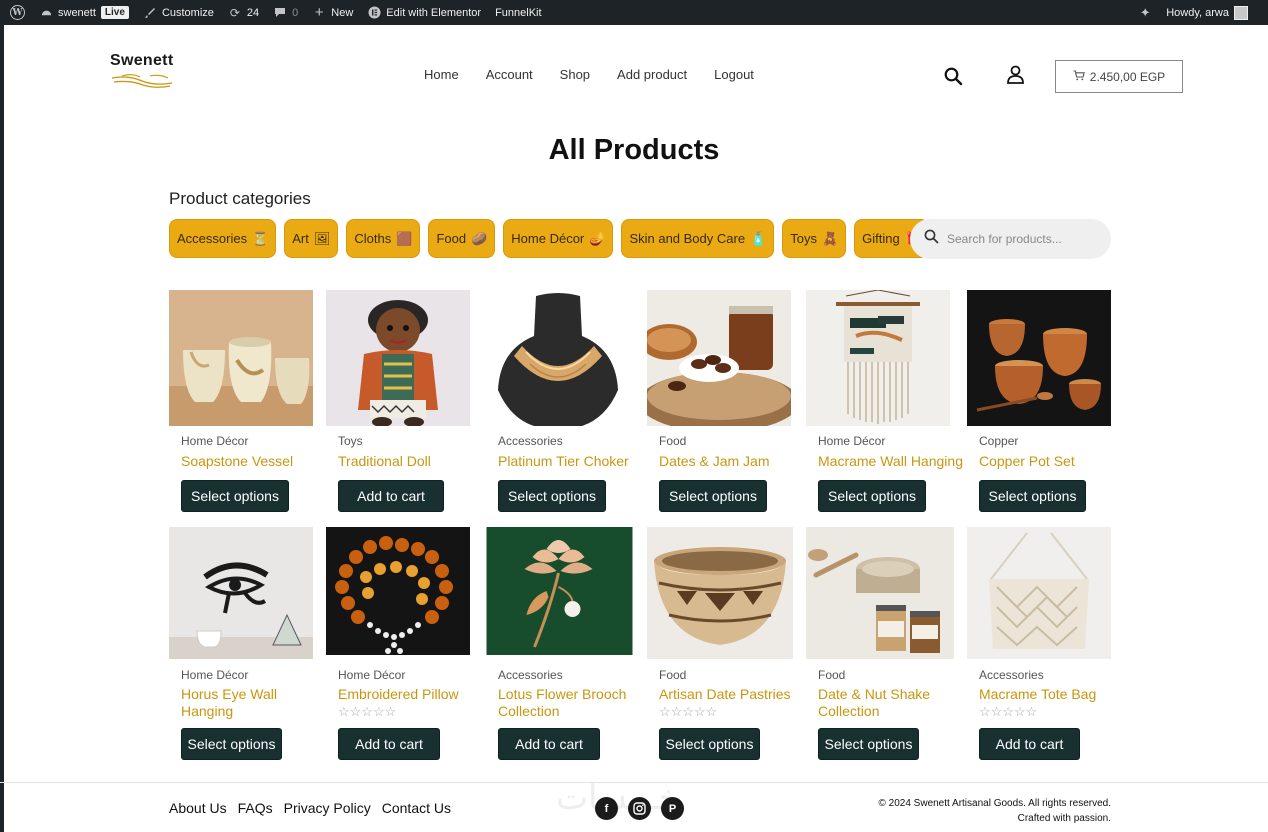  What do you see at coordinates (1015, 77) in the screenshot?
I see `account-icon` at bounding box center [1015, 77].